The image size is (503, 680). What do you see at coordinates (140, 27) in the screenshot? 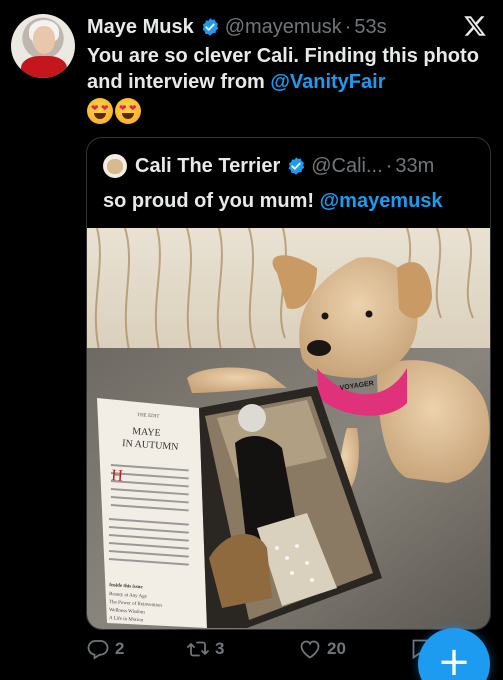
I see `author-name: Maye Musk` at bounding box center [140, 27].